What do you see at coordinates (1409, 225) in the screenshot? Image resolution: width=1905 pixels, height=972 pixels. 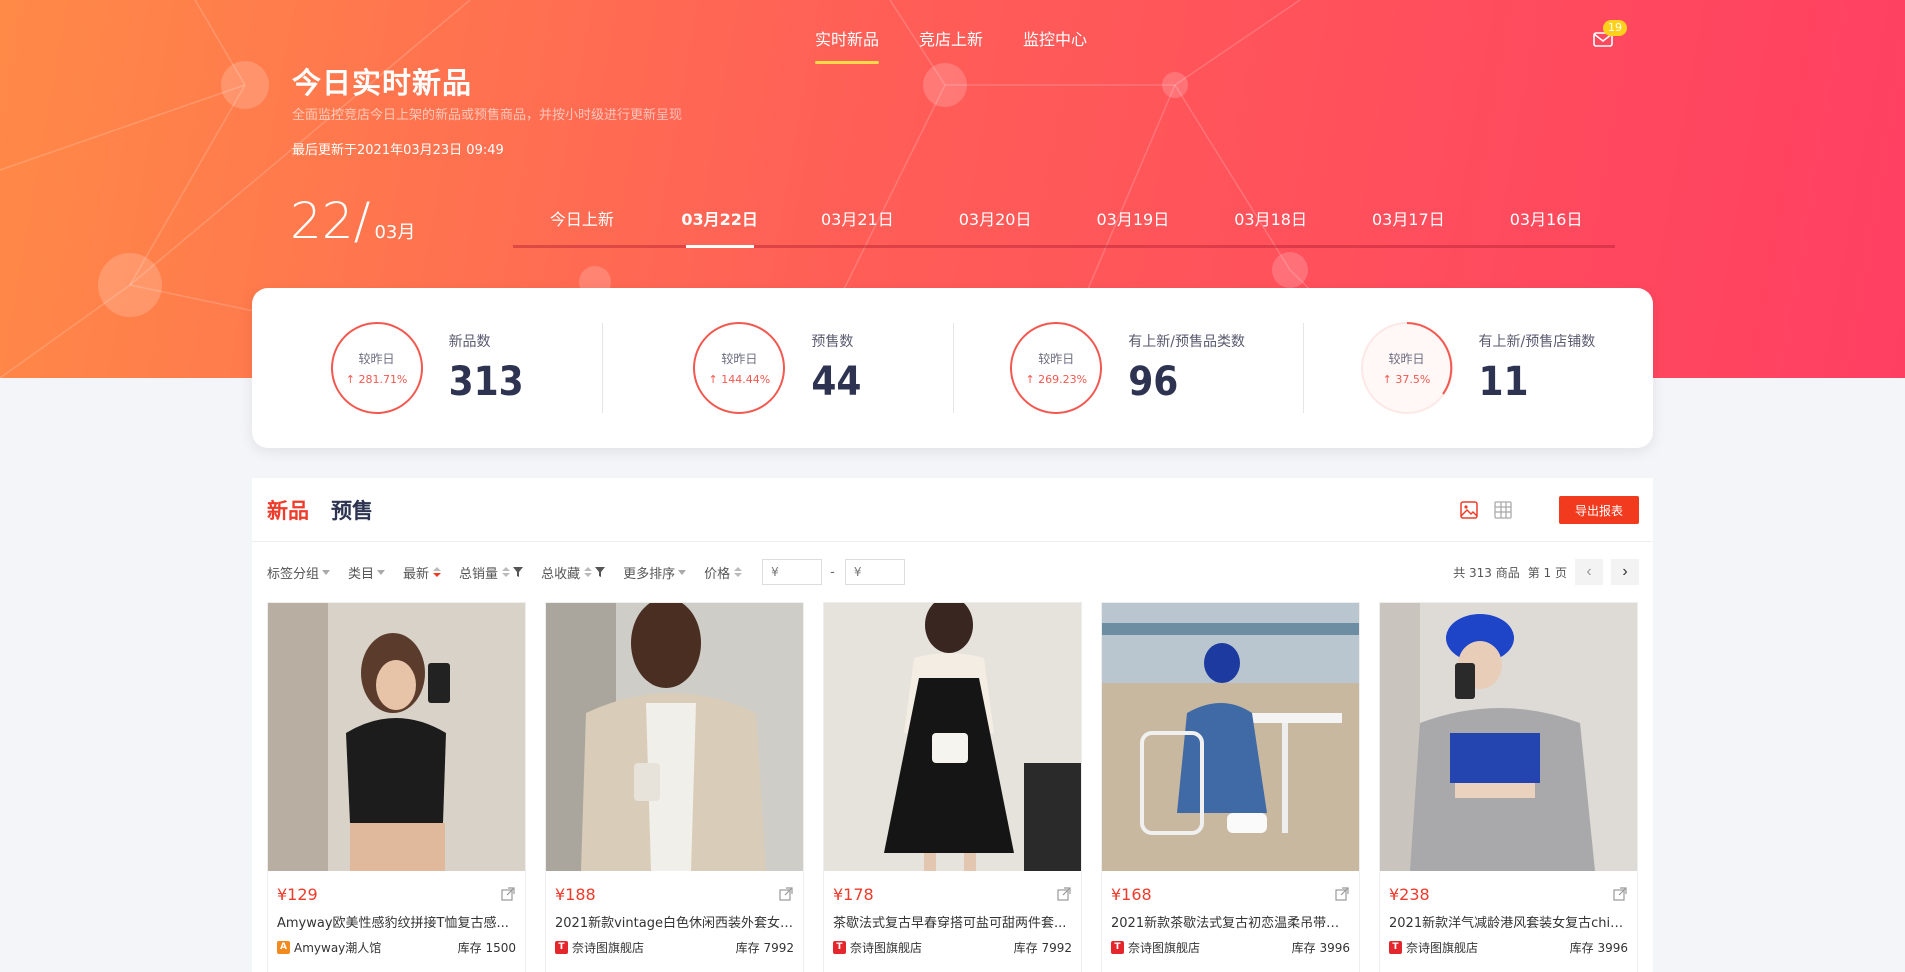 I see `date-tab-0317: 03月17日` at bounding box center [1409, 225].